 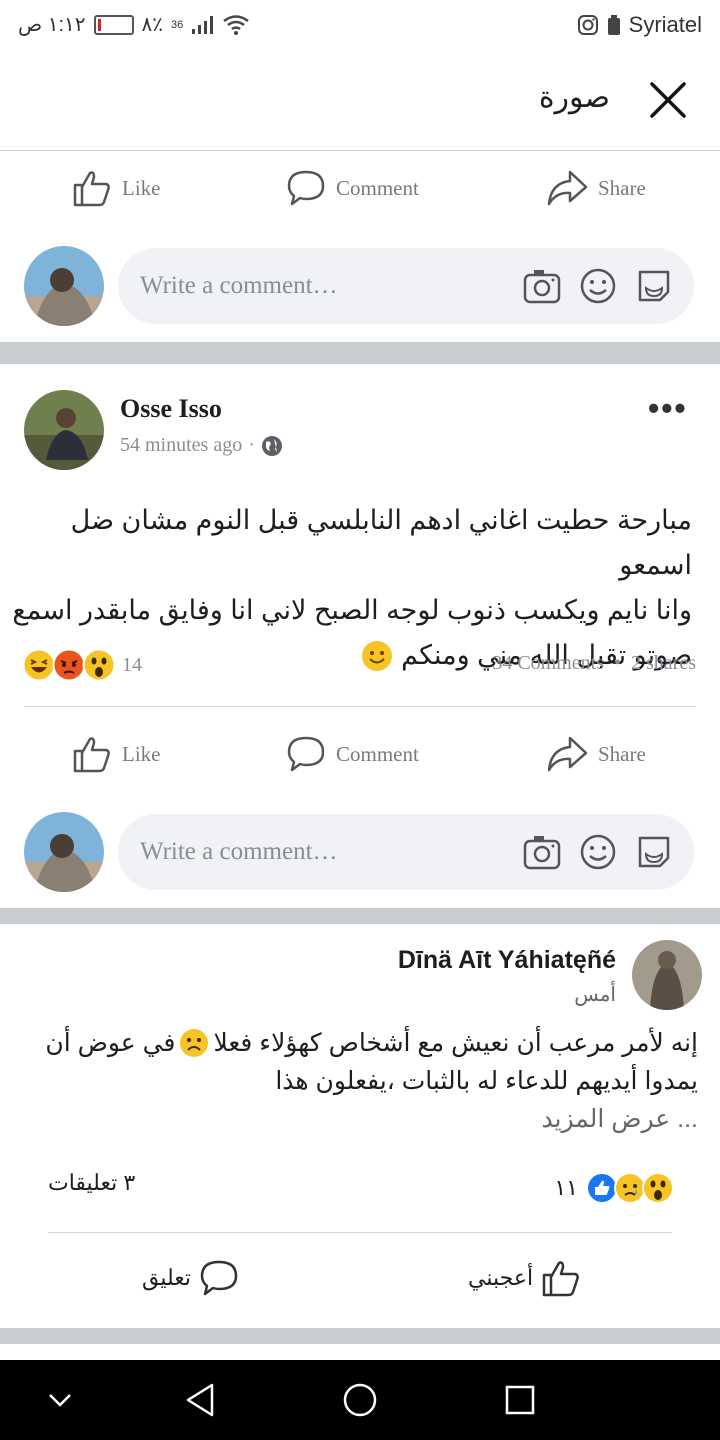 What do you see at coordinates (587, 25) in the screenshot?
I see `instagram-icon` at bounding box center [587, 25].